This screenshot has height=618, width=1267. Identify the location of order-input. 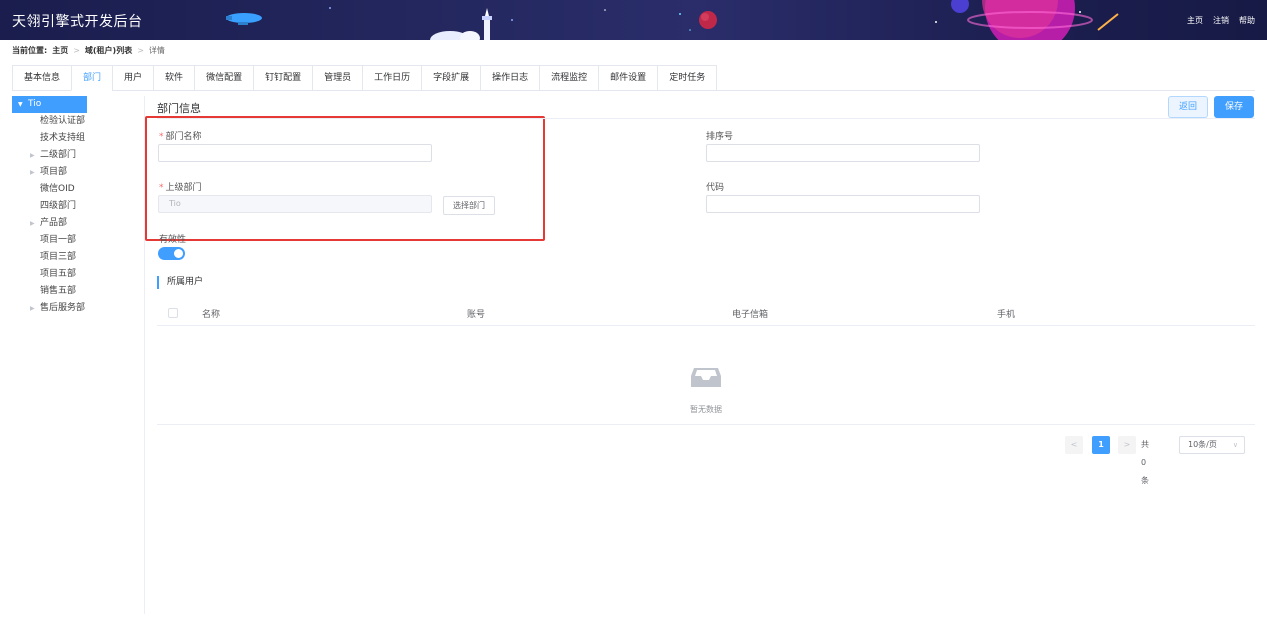
(843, 153).